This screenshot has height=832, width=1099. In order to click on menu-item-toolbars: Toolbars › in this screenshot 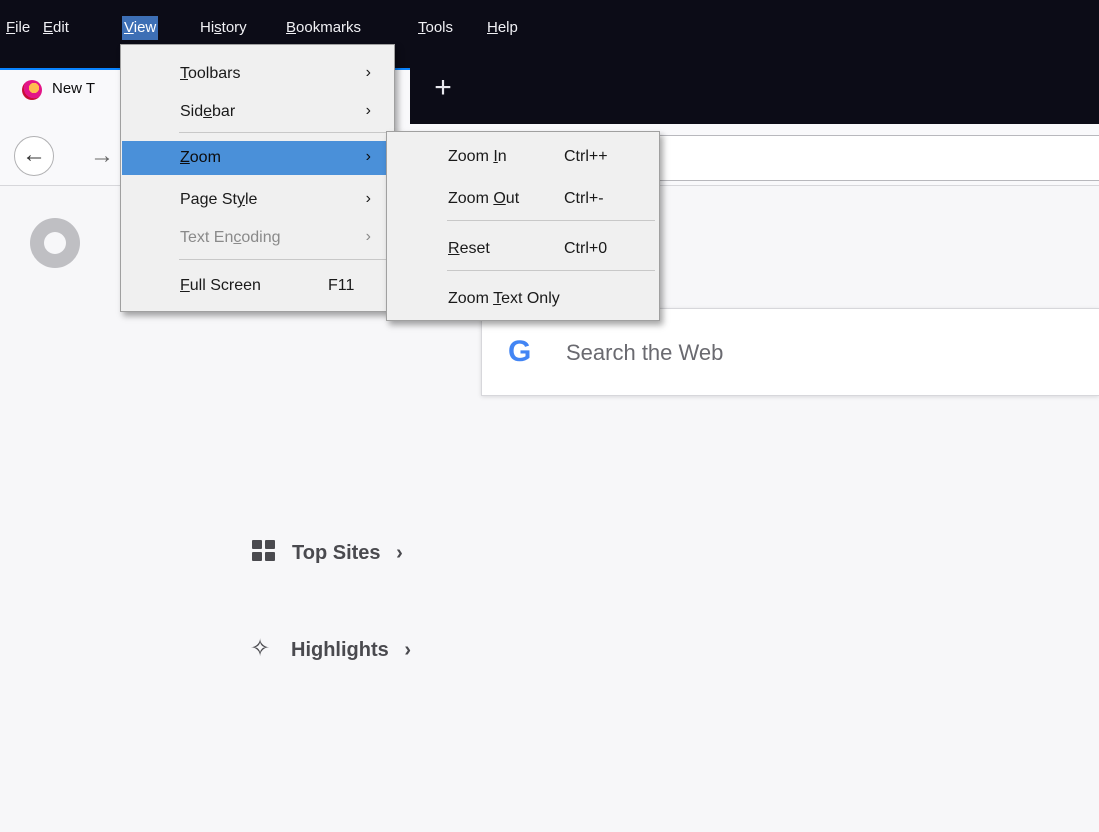, I will do `click(257, 74)`.